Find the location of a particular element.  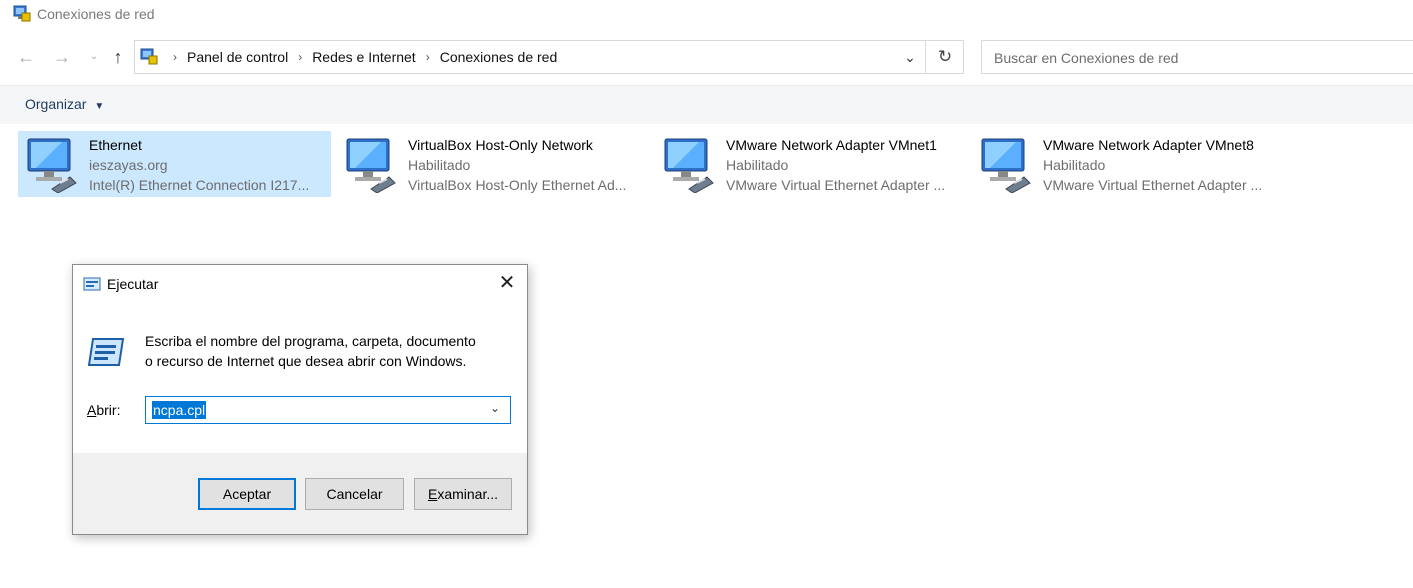

control-panel-icon is located at coordinates (149, 56).